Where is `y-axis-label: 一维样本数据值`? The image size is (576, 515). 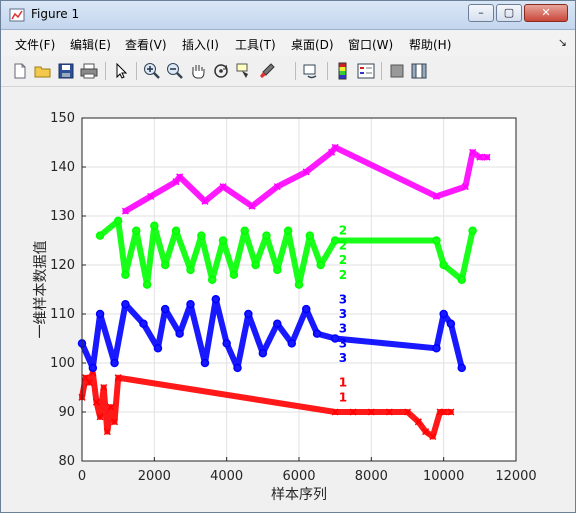 y-axis-label: 一维样本数据值 is located at coordinates (41, 290).